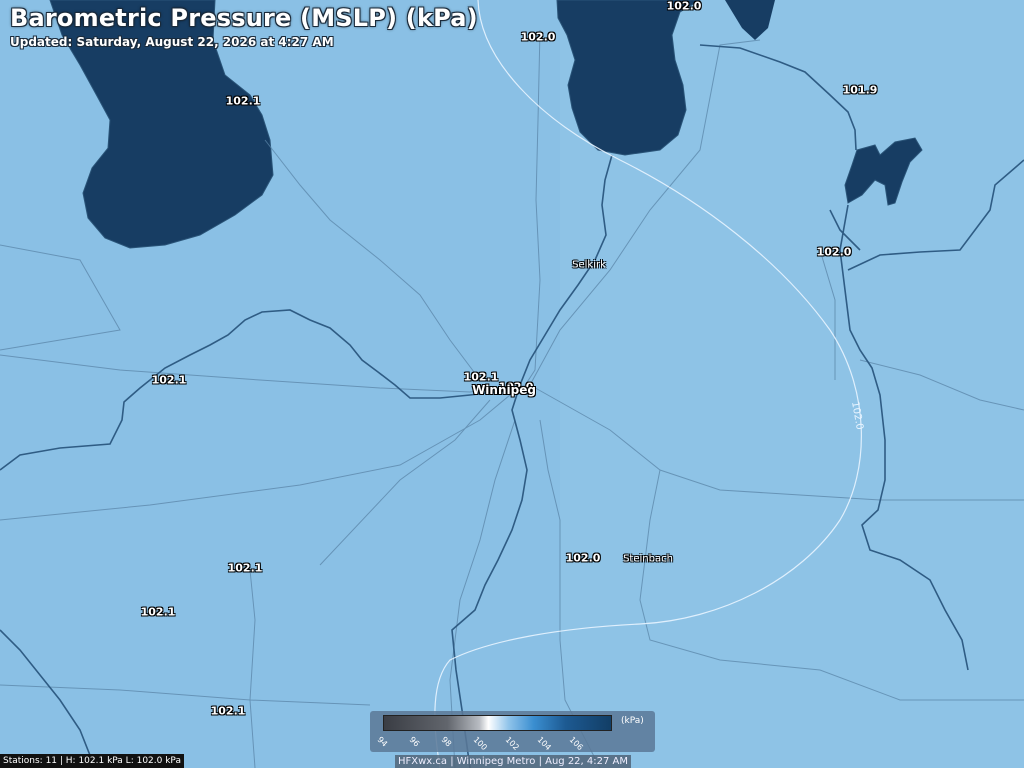 The width and height of the screenshot is (1024, 768). Describe the element at coordinates (589, 265) in the screenshot. I see `town-label-selkirk: Selkirk` at that location.